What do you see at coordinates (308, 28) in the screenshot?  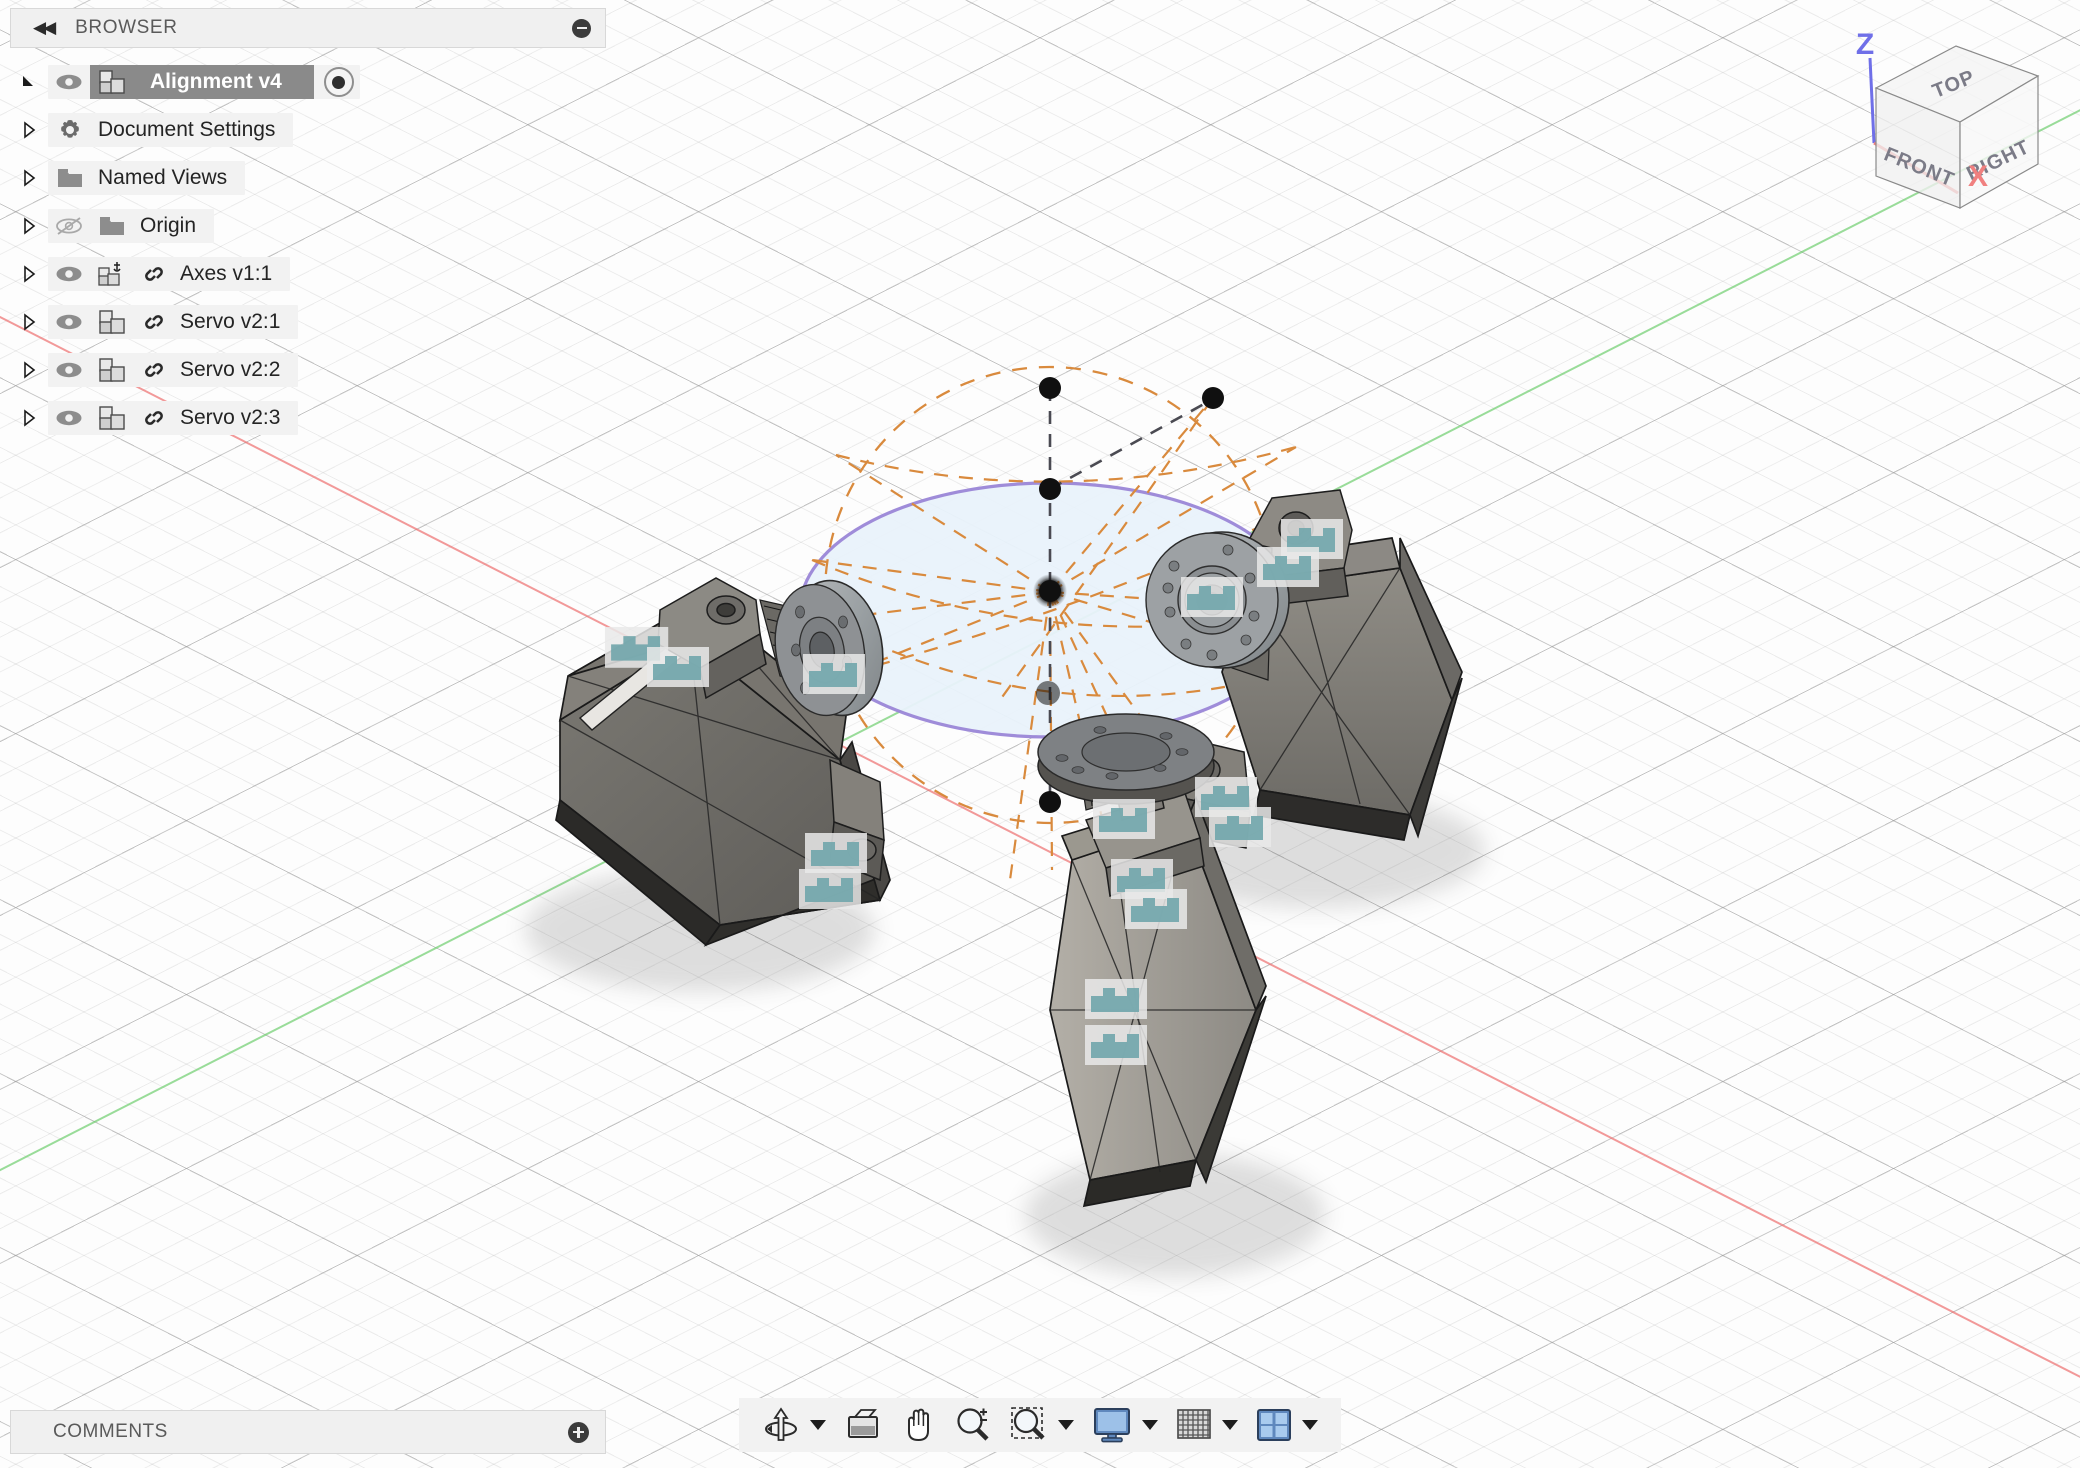 I see `browser-header: ◀◀ BROWSER` at bounding box center [308, 28].